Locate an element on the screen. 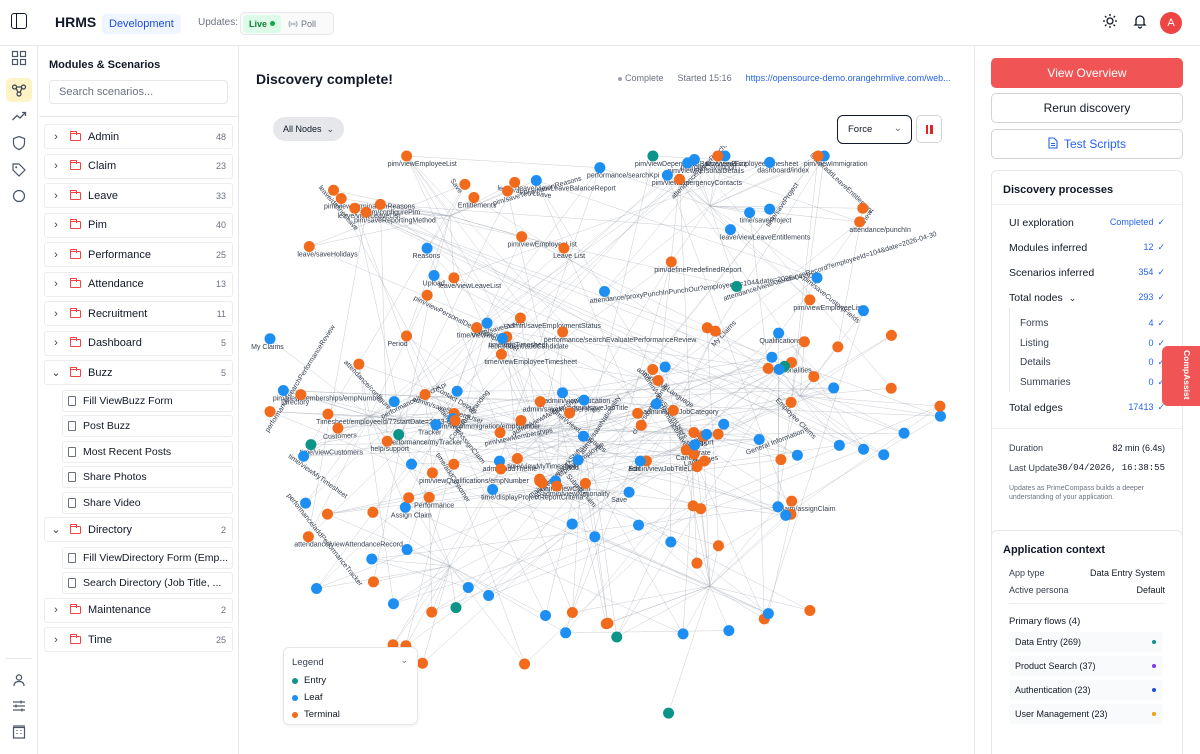 The height and width of the screenshot is (754, 1200). scenario-item: Share Video is located at coordinates (147, 502).